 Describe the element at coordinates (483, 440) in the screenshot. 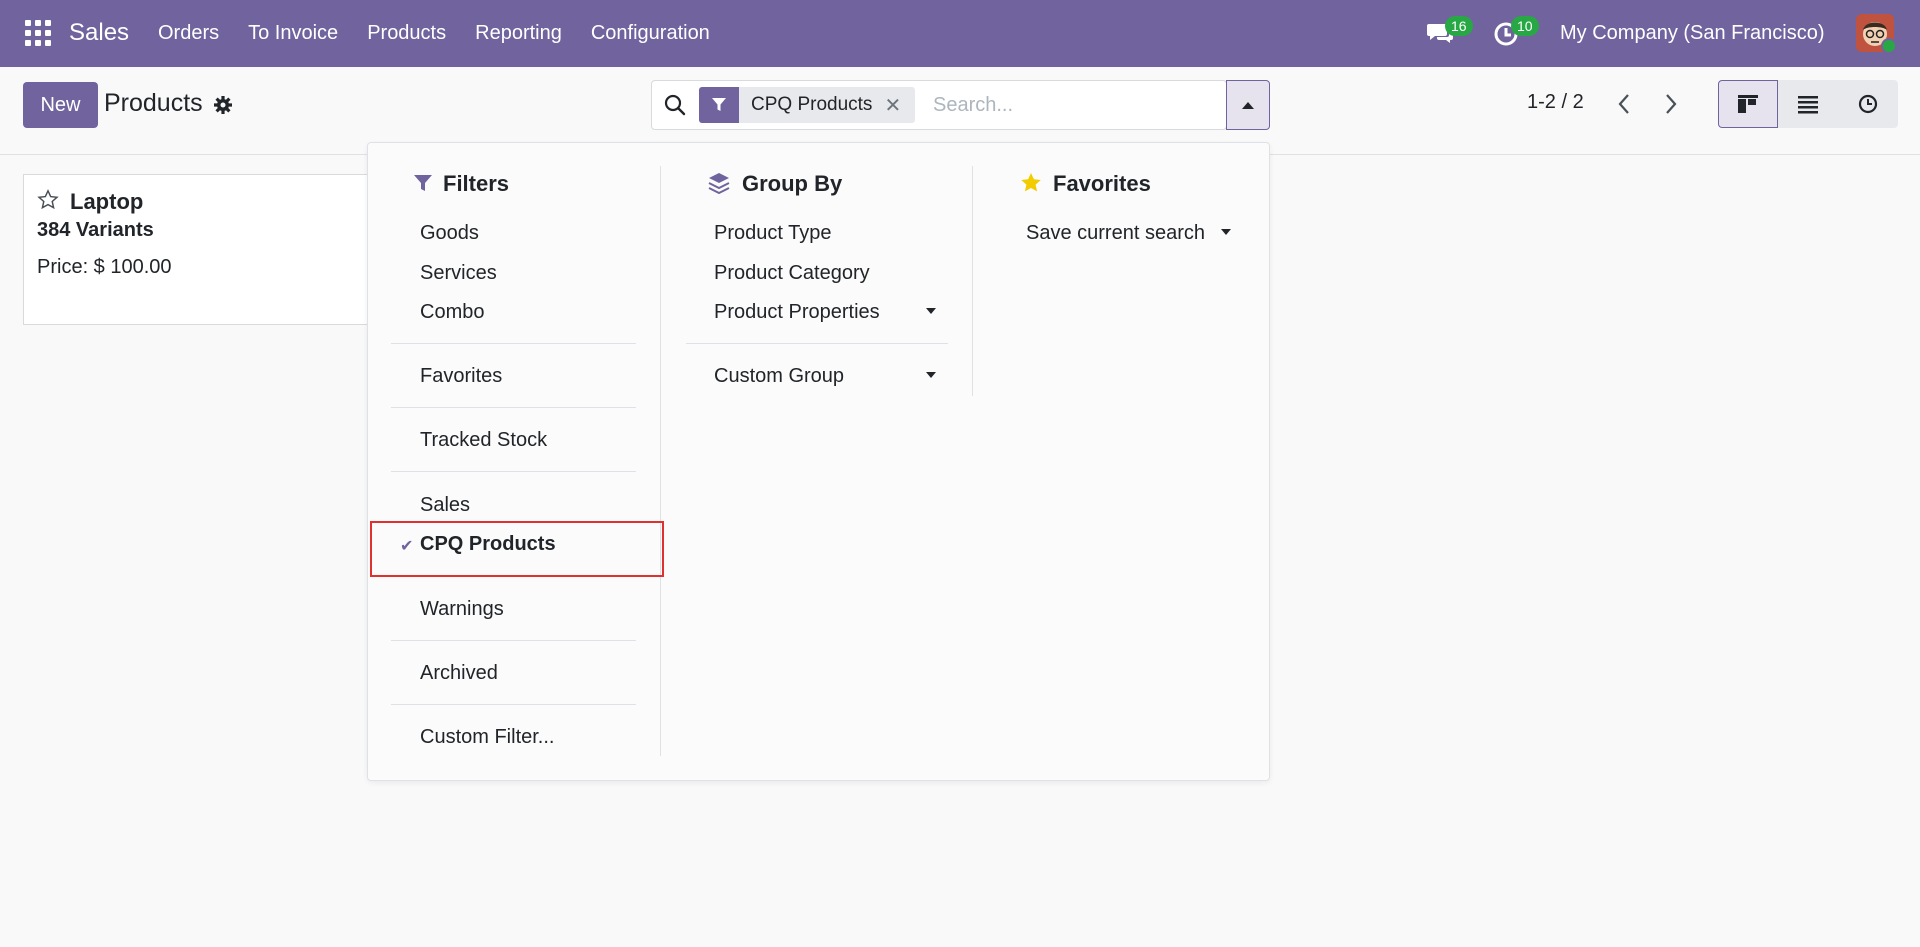

I see `filter-tracked-stock: Tracked Stock` at that location.